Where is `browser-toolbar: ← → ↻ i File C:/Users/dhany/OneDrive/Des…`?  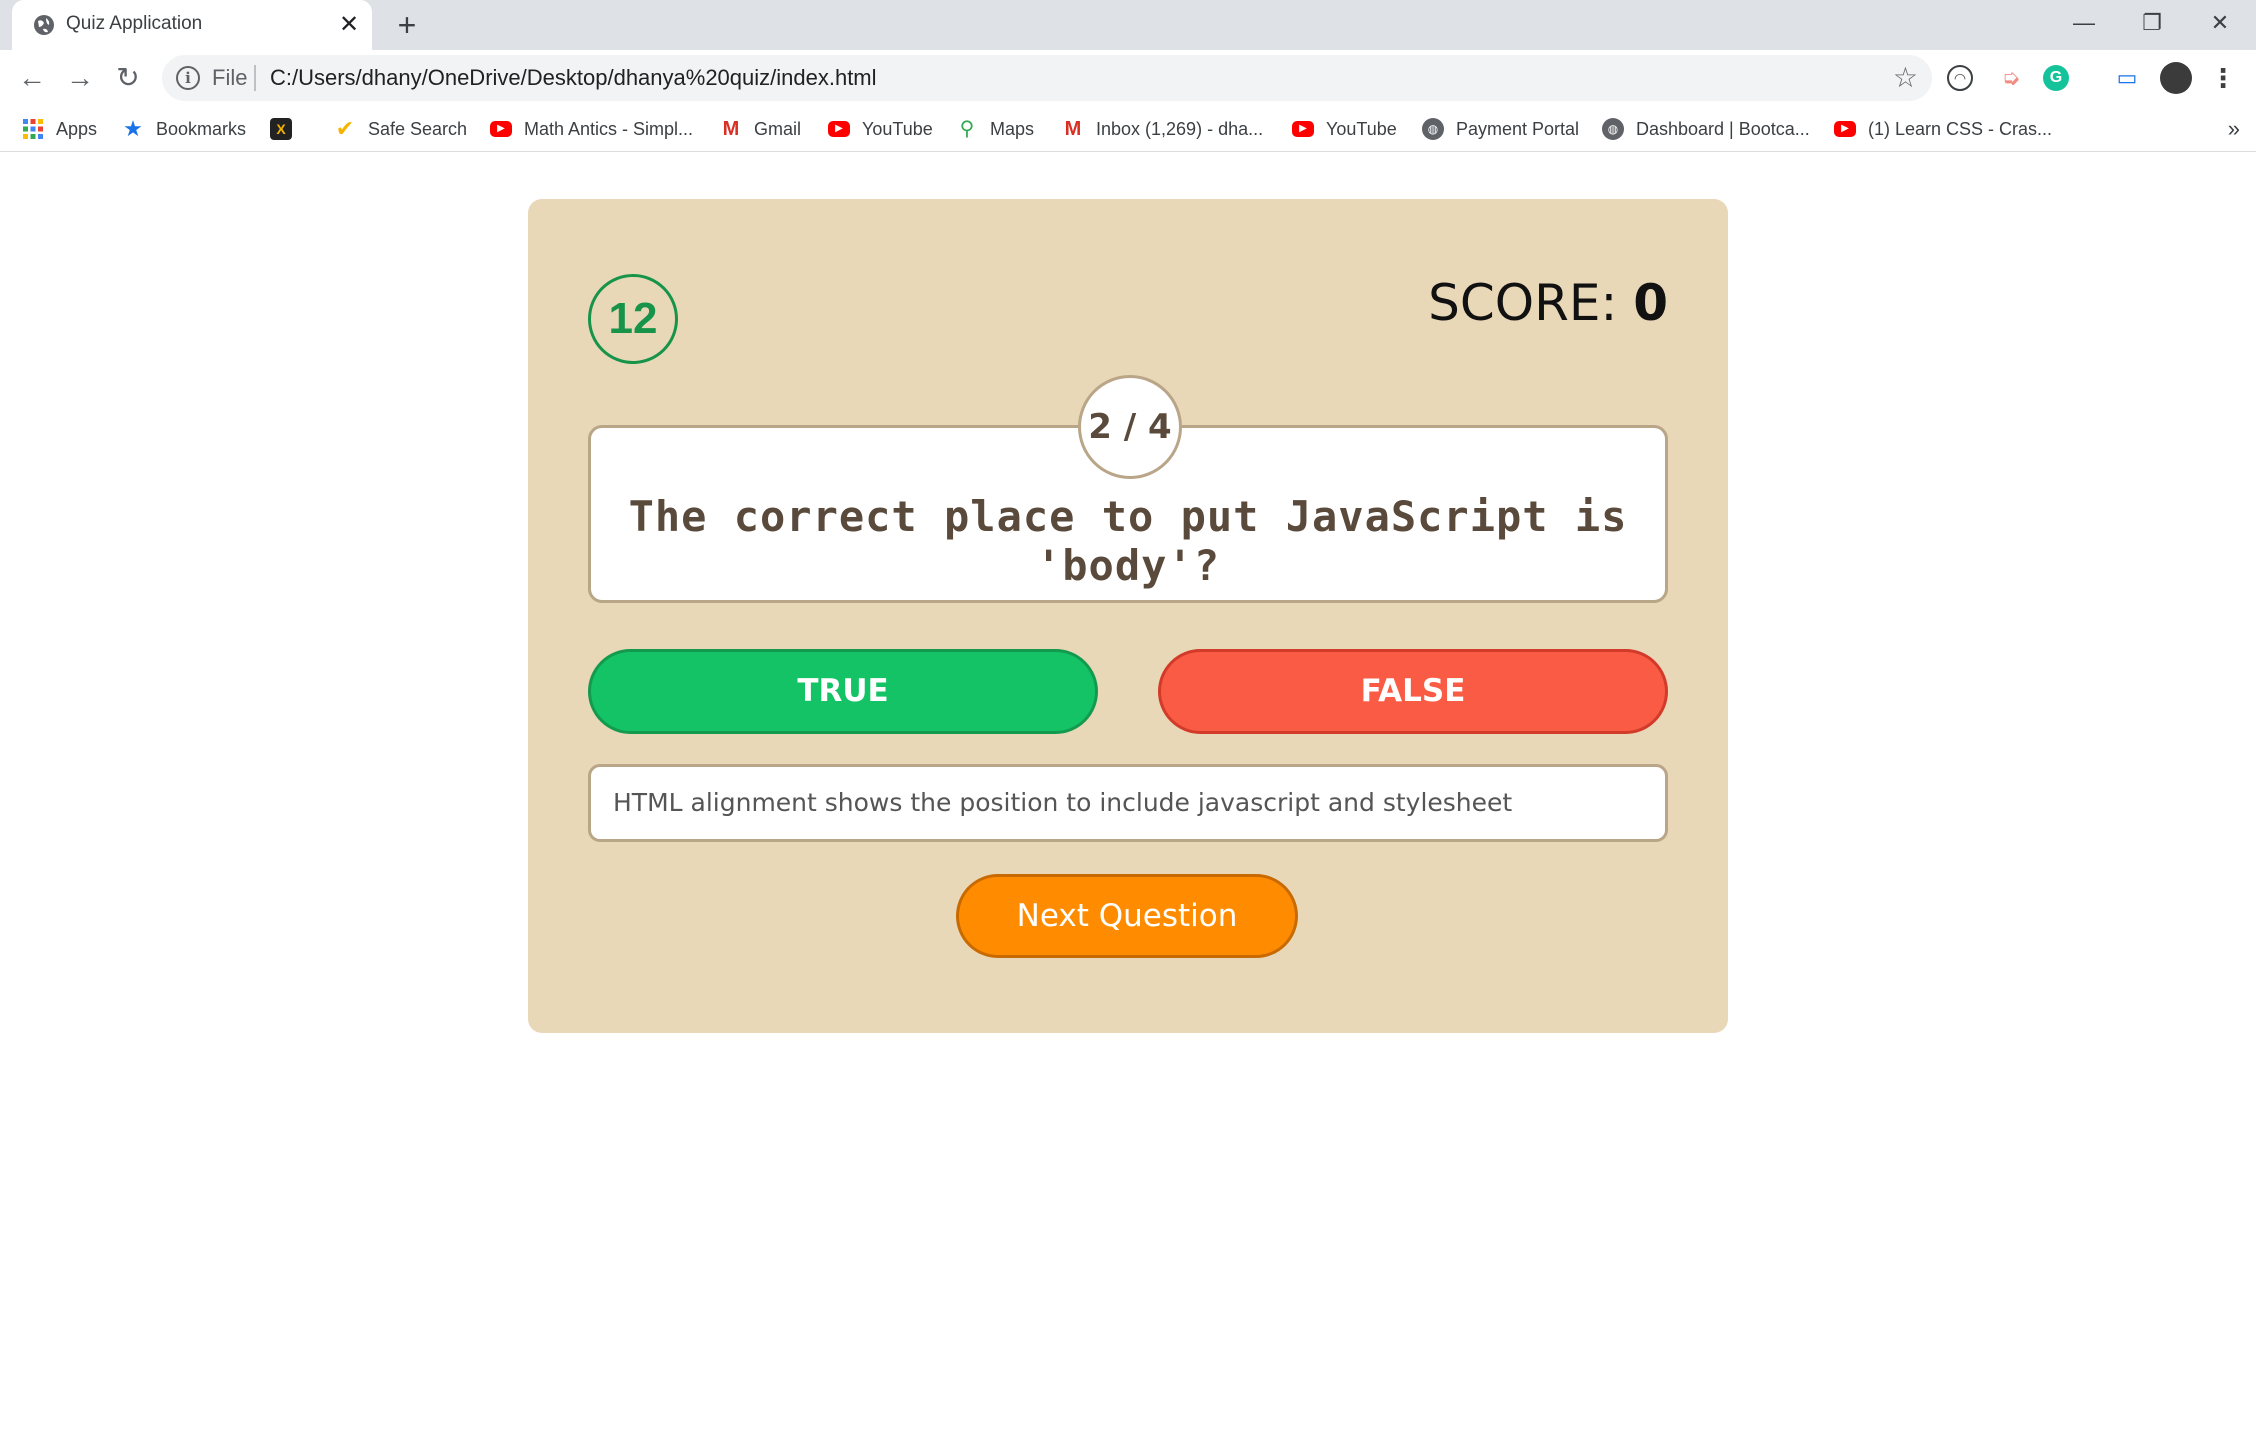
browser-toolbar: ← → ↻ i File C:/Users/dhany/OneDrive/Des… is located at coordinates (1128, 78).